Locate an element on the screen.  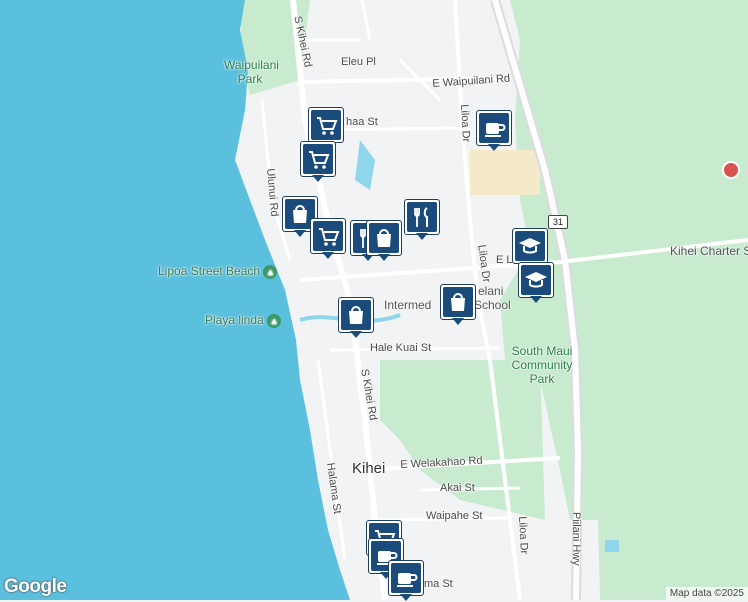
road-label-akai-st: Akai St is located at coordinates (457, 488).